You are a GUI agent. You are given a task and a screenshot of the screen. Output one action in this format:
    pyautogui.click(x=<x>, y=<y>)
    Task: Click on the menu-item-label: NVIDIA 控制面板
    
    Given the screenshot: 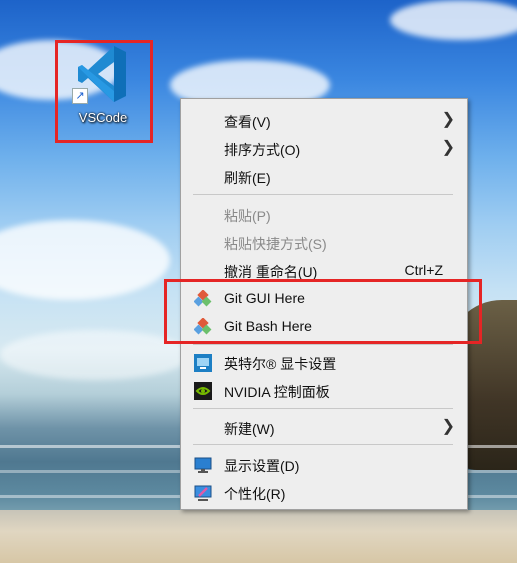 What is the action you would take?
    pyautogui.click(x=277, y=392)
    